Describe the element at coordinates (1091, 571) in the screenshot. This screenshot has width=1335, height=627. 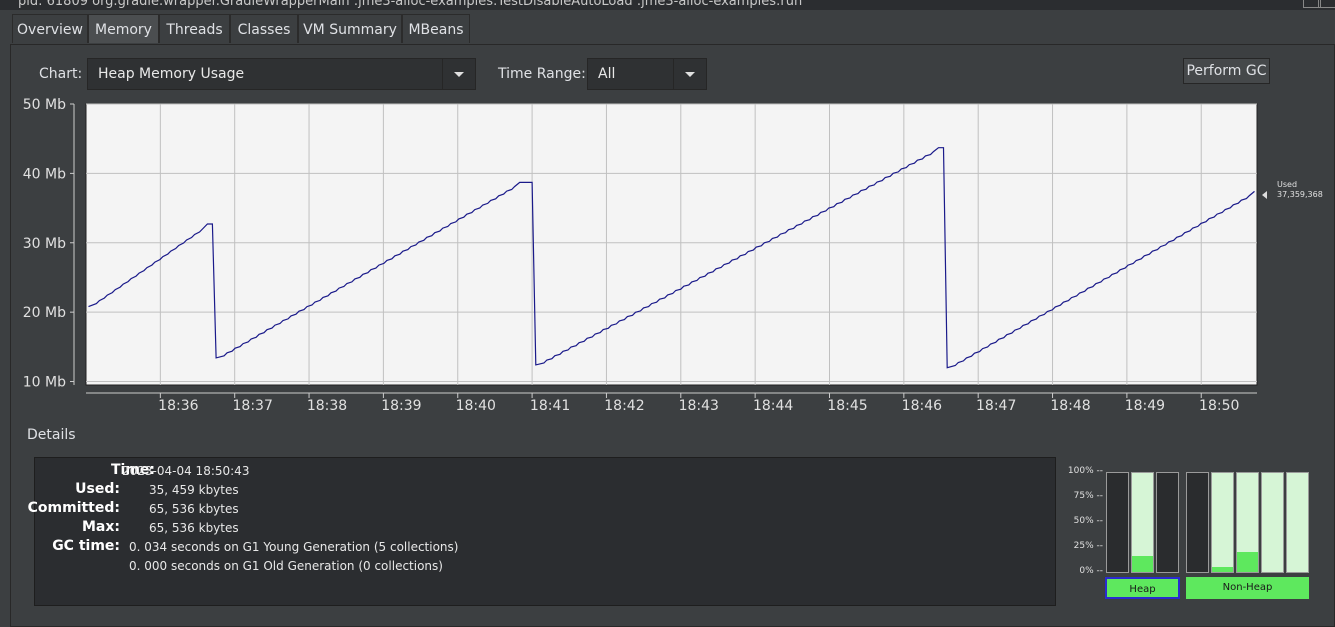
I see `pct-label: 0% --` at that location.